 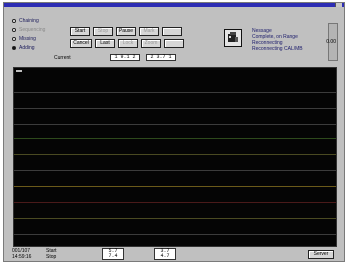 I want to click on server-button: Server, so click(x=321, y=254).